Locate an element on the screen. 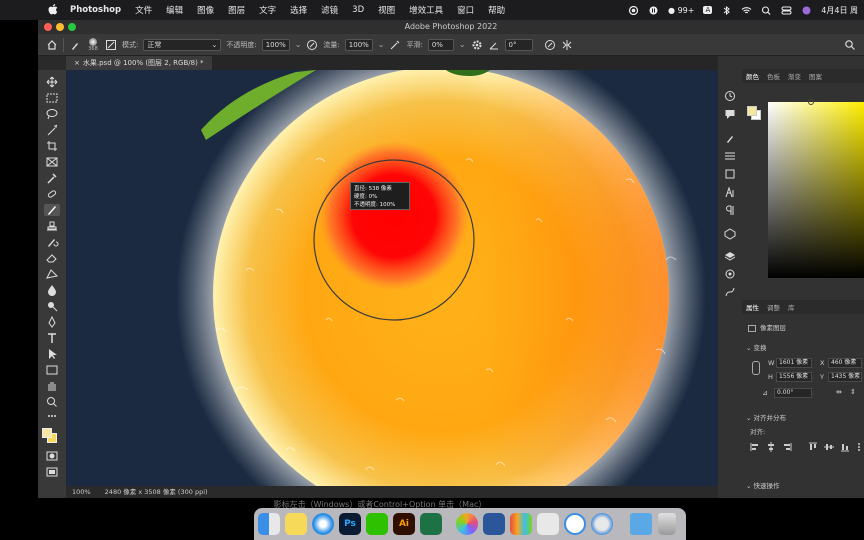  rotation-input: 0.00° is located at coordinates (793, 393).